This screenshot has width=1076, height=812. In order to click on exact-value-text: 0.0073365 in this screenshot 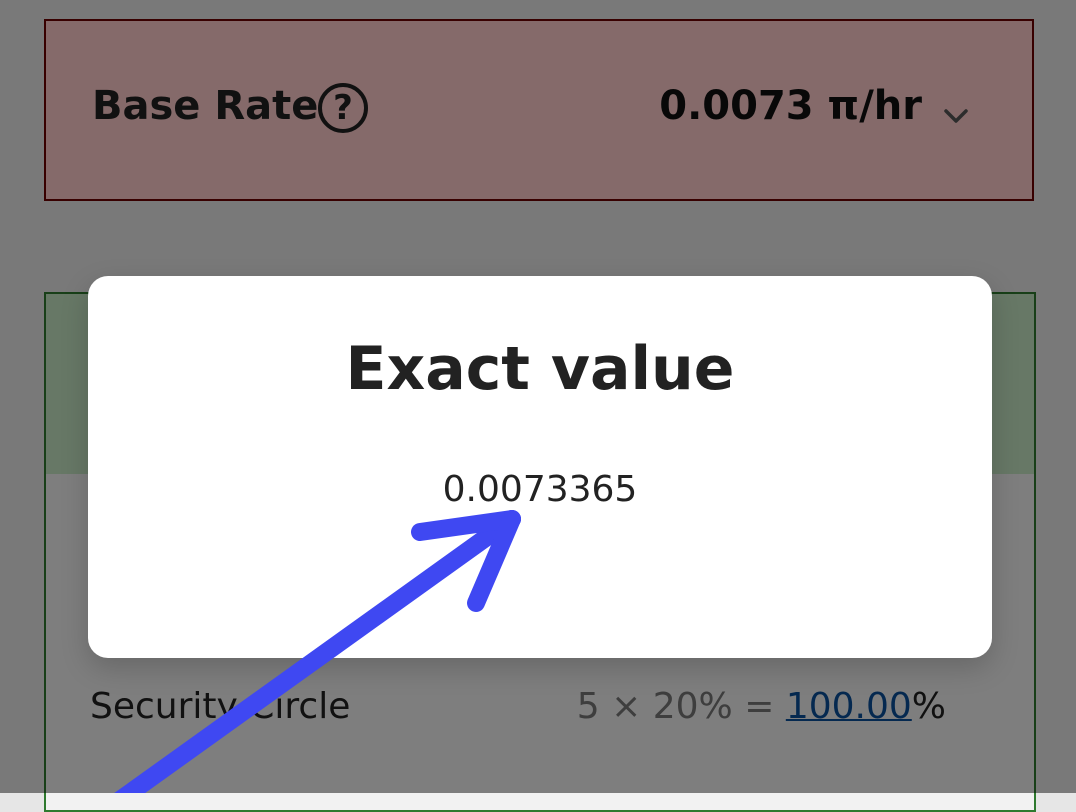, I will do `click(540, 489)`.